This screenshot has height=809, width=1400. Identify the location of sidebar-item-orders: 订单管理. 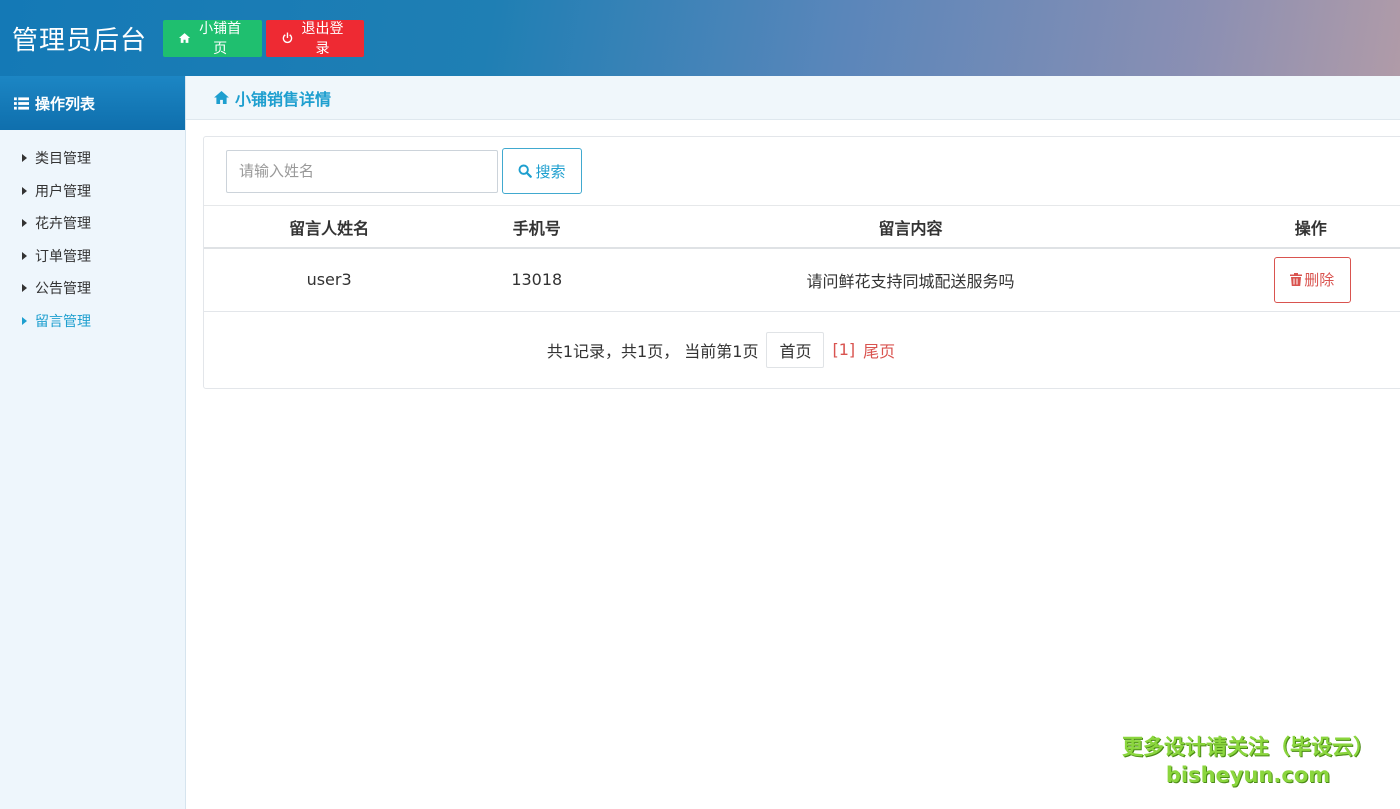
(92, 256).